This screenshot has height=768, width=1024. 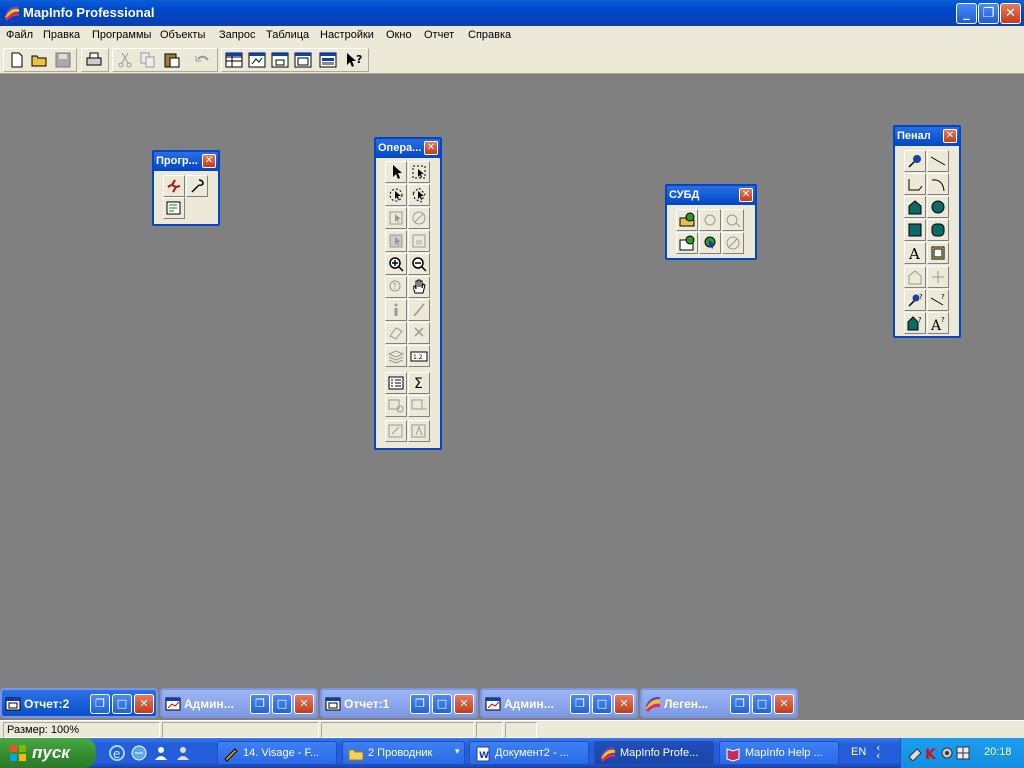 What do you see at coordinates (396, 406) in the screenshot?
I see `set-target-icon` at bounding box center [396, 406].